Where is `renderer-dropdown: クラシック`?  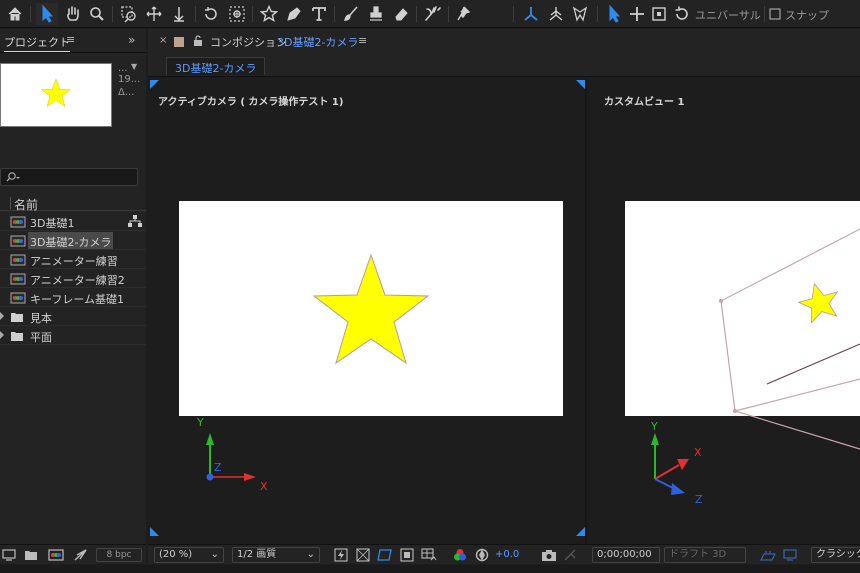
renderer-dropdown: クラシック is located at coordinates (835, 555).